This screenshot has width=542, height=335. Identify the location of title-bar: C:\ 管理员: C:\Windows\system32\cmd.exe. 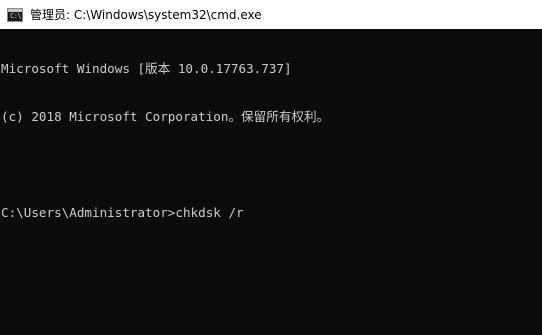
(271, 14).